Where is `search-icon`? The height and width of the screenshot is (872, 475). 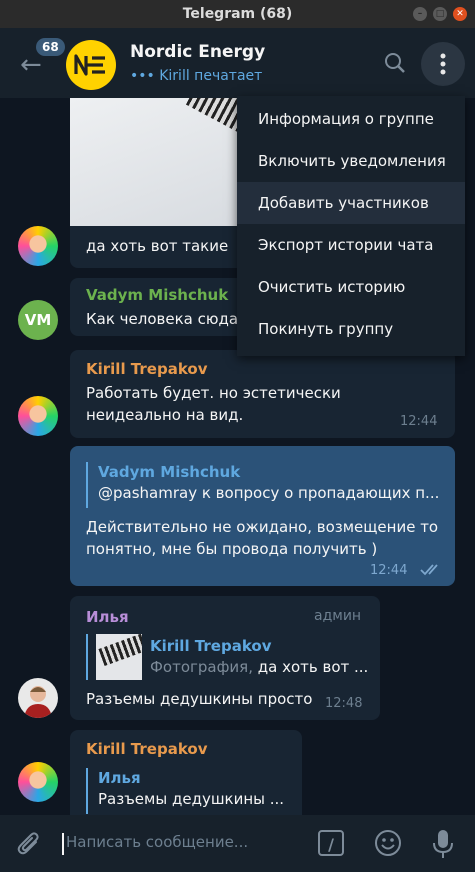
search-icon is located at coordinates (395, 65).